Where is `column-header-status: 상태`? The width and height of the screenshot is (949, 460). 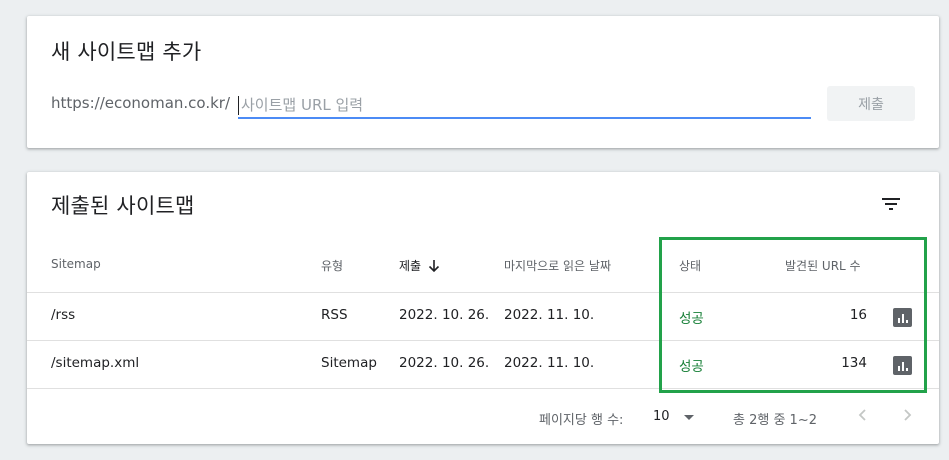
column-header-status: 상태 is located at coordinates (690, 265).